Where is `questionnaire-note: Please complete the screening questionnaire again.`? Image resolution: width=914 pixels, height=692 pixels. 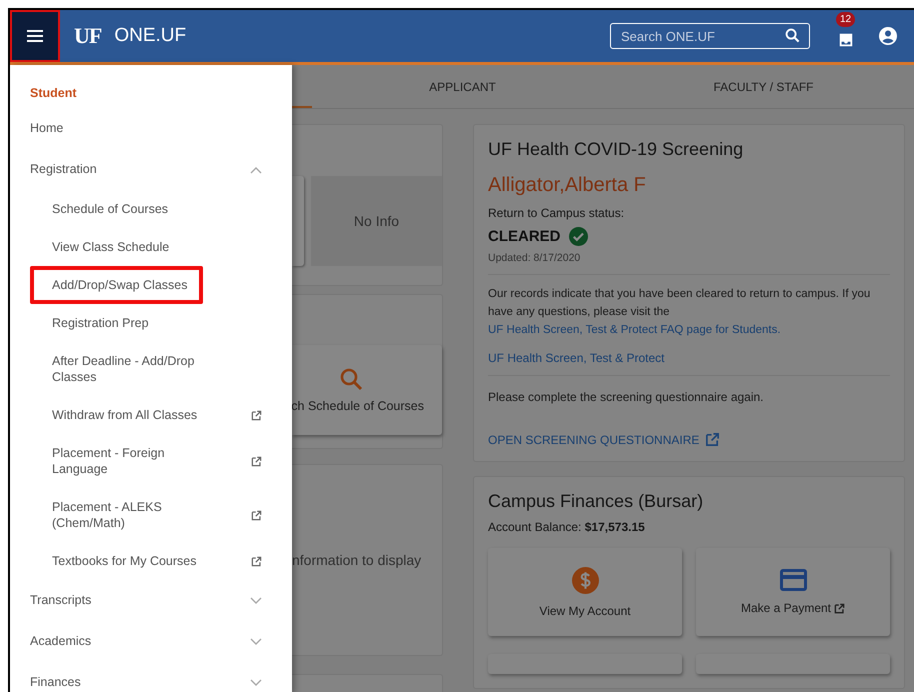 questionnaire-note: Please complete the screening questionnaire again. is located at coordinates (626, 397).